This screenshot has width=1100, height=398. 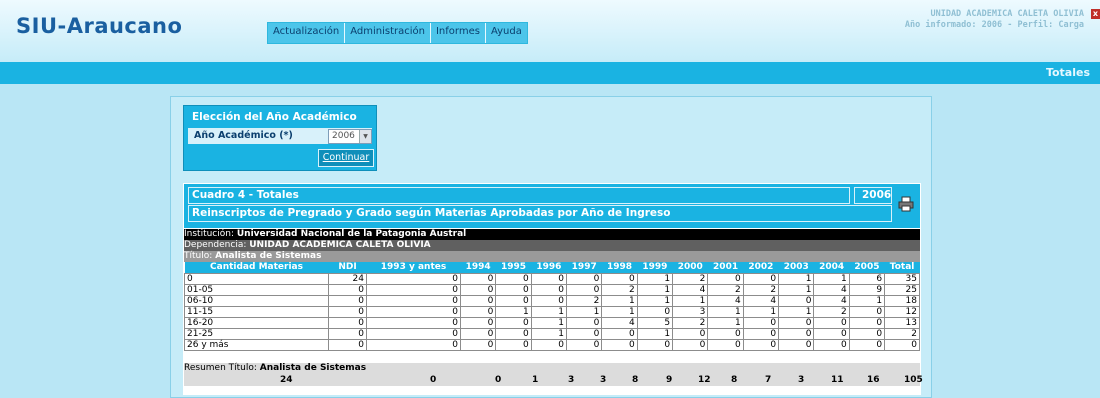 I want to click on institucion-label: Institución:, so click(x=210, y=234).